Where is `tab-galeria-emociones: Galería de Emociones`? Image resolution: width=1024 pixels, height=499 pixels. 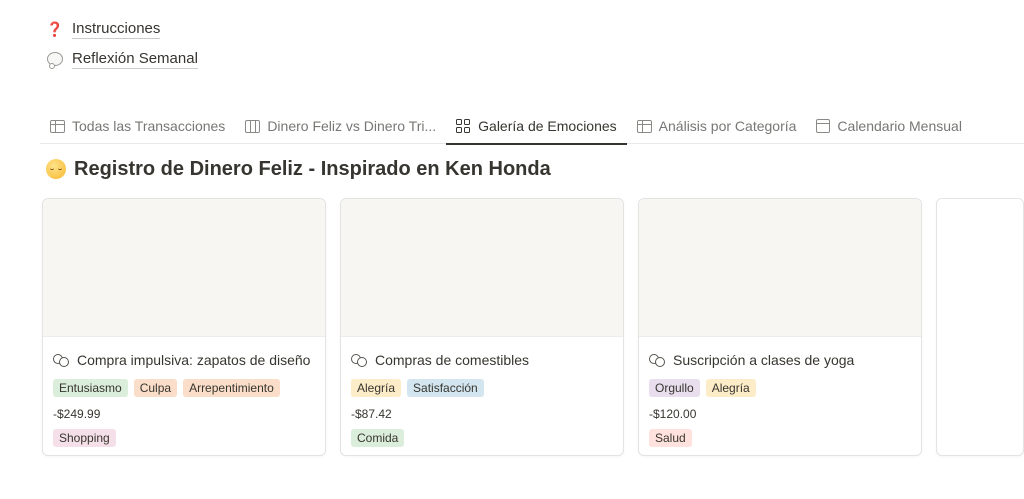 tab-galeria-emociones: Galería de Emociones is located at coordinates (536, 126).